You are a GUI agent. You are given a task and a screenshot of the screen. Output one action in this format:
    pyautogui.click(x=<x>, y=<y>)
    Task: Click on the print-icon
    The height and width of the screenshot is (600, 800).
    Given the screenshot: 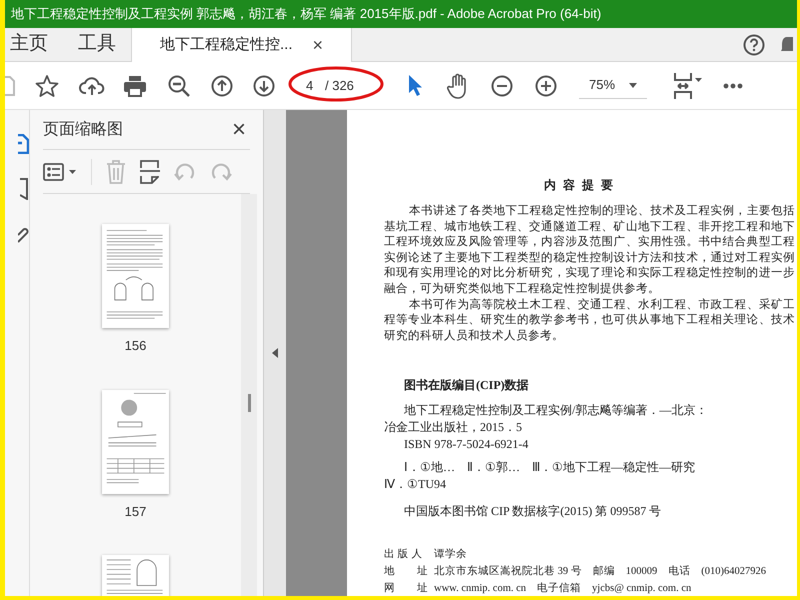 What is the action you would take?
    pyautogui.click(x=135, y=86)
    